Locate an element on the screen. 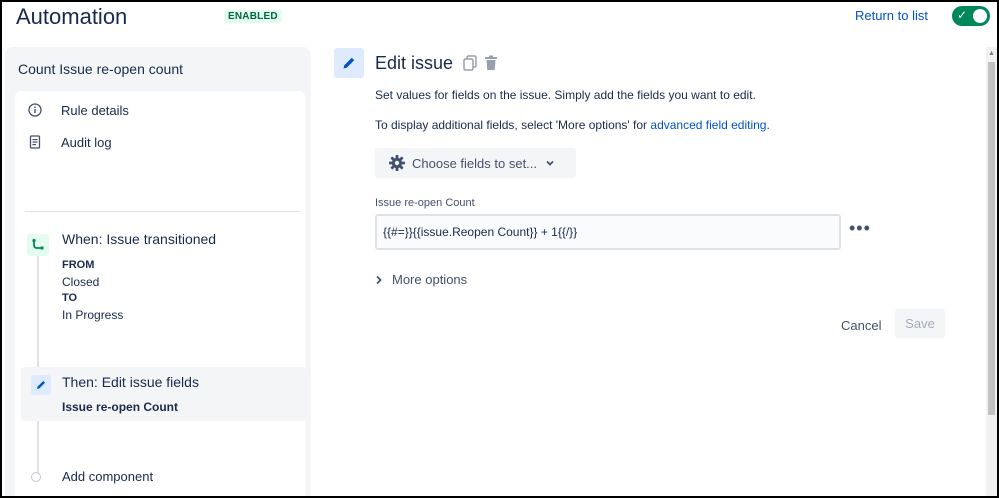 The height and width of the screenshot is (498, 999). more-options-label: More options is located at coordinates (430, 279).